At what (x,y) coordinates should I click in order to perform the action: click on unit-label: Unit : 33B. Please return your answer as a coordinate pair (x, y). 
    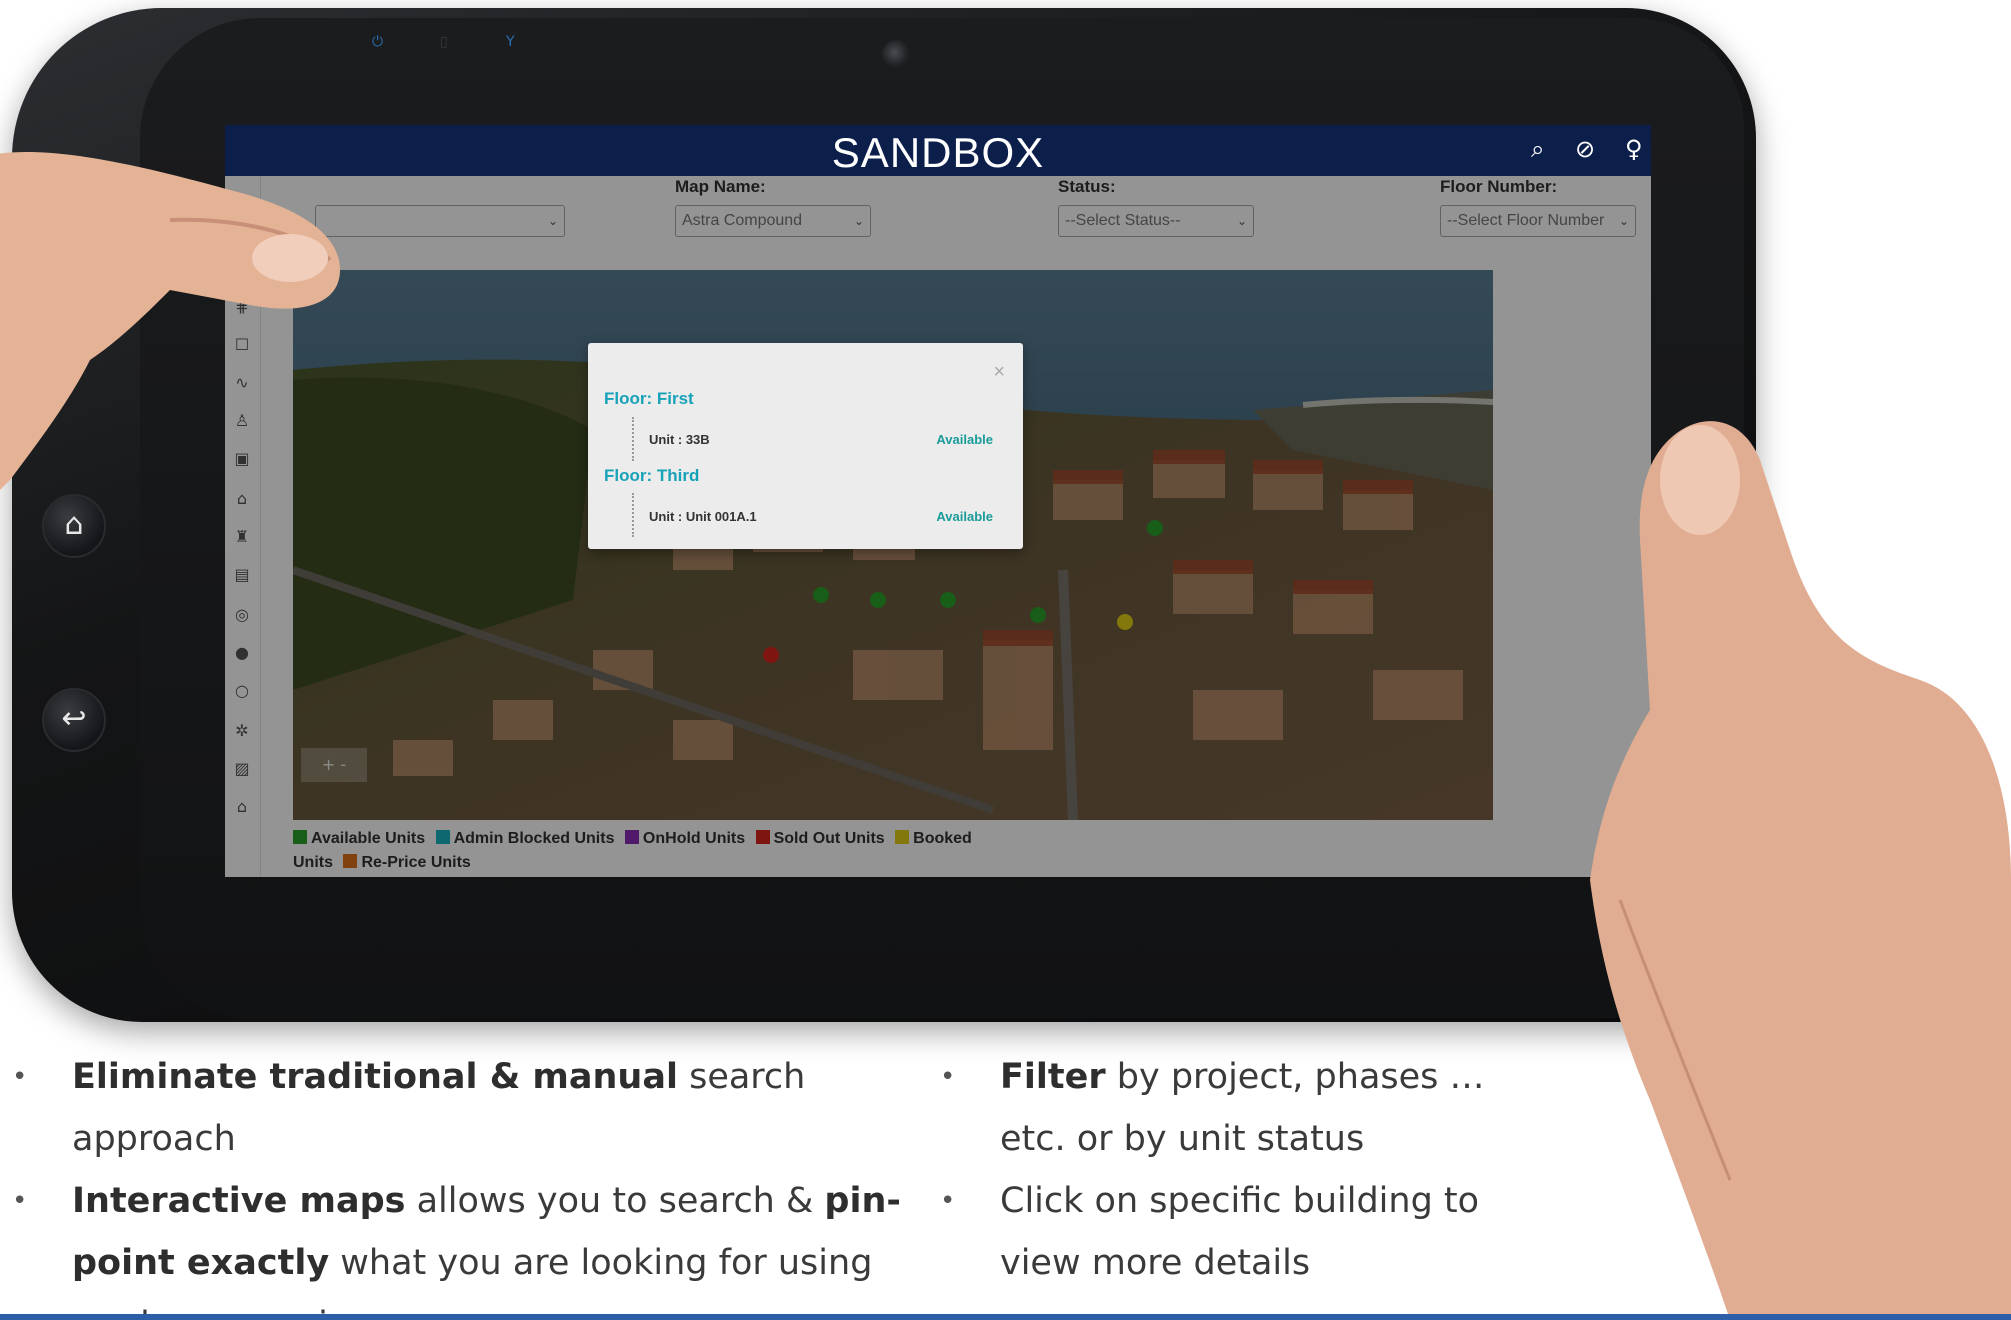
    Looking at the image, I should click on (679, 439).